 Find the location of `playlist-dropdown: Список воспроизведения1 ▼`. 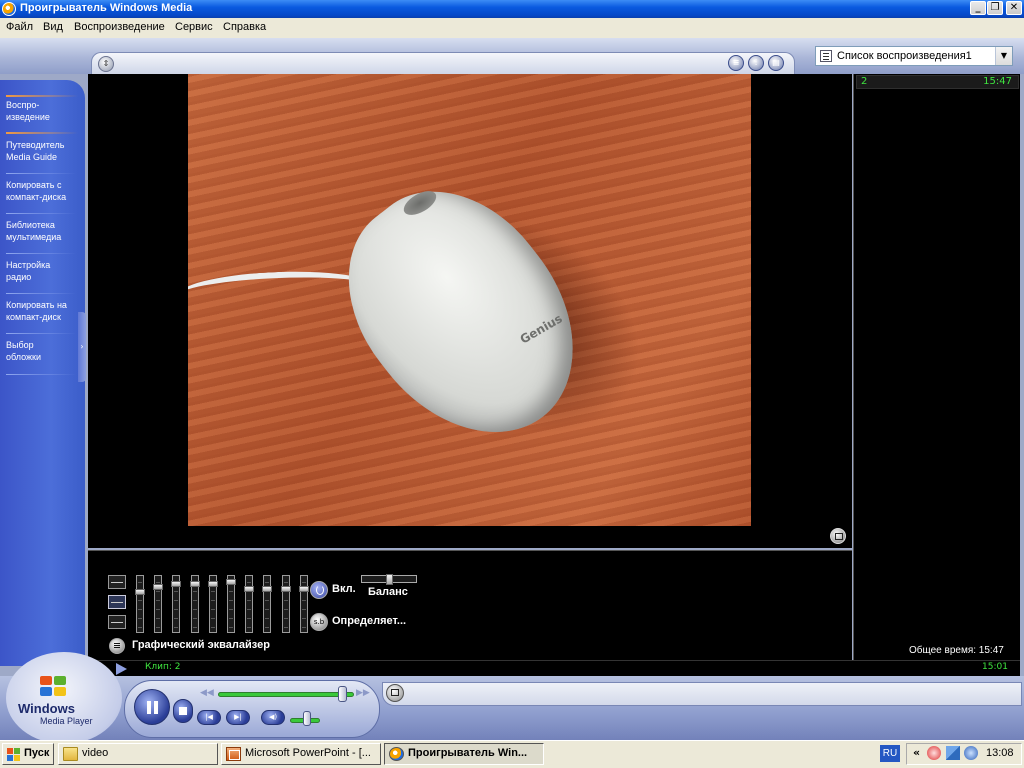

playlist-dropdown: Список воспроизведения1 ▼ is located at coordinates (914, 56).